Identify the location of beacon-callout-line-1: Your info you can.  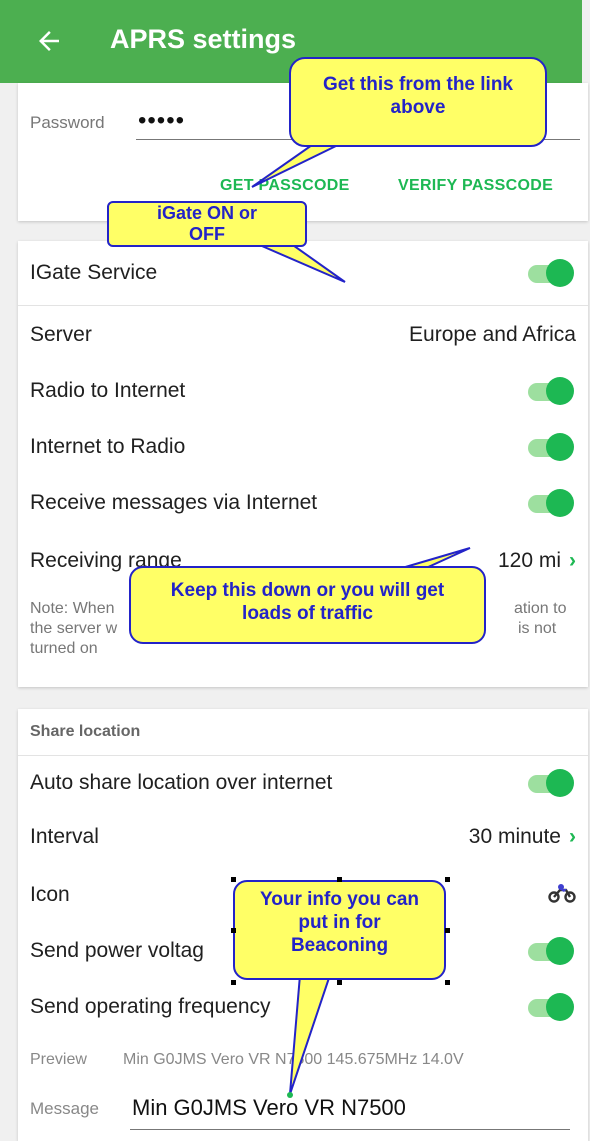
(339, 899).